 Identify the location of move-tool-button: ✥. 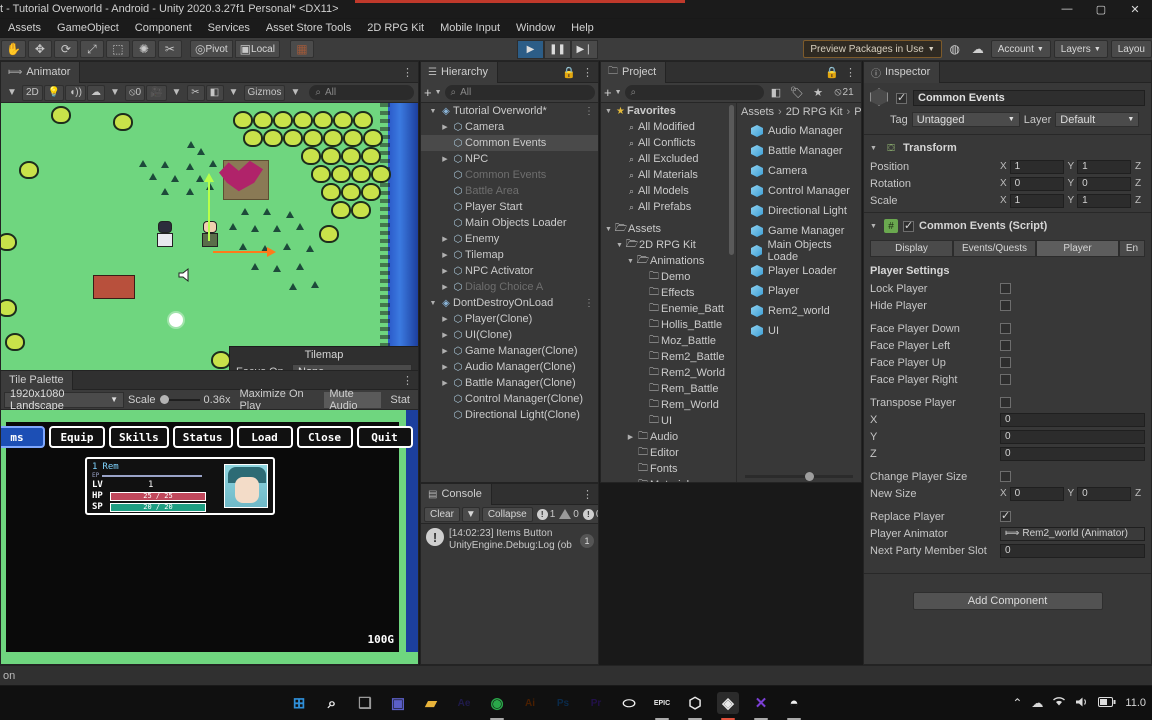
(39, 49).